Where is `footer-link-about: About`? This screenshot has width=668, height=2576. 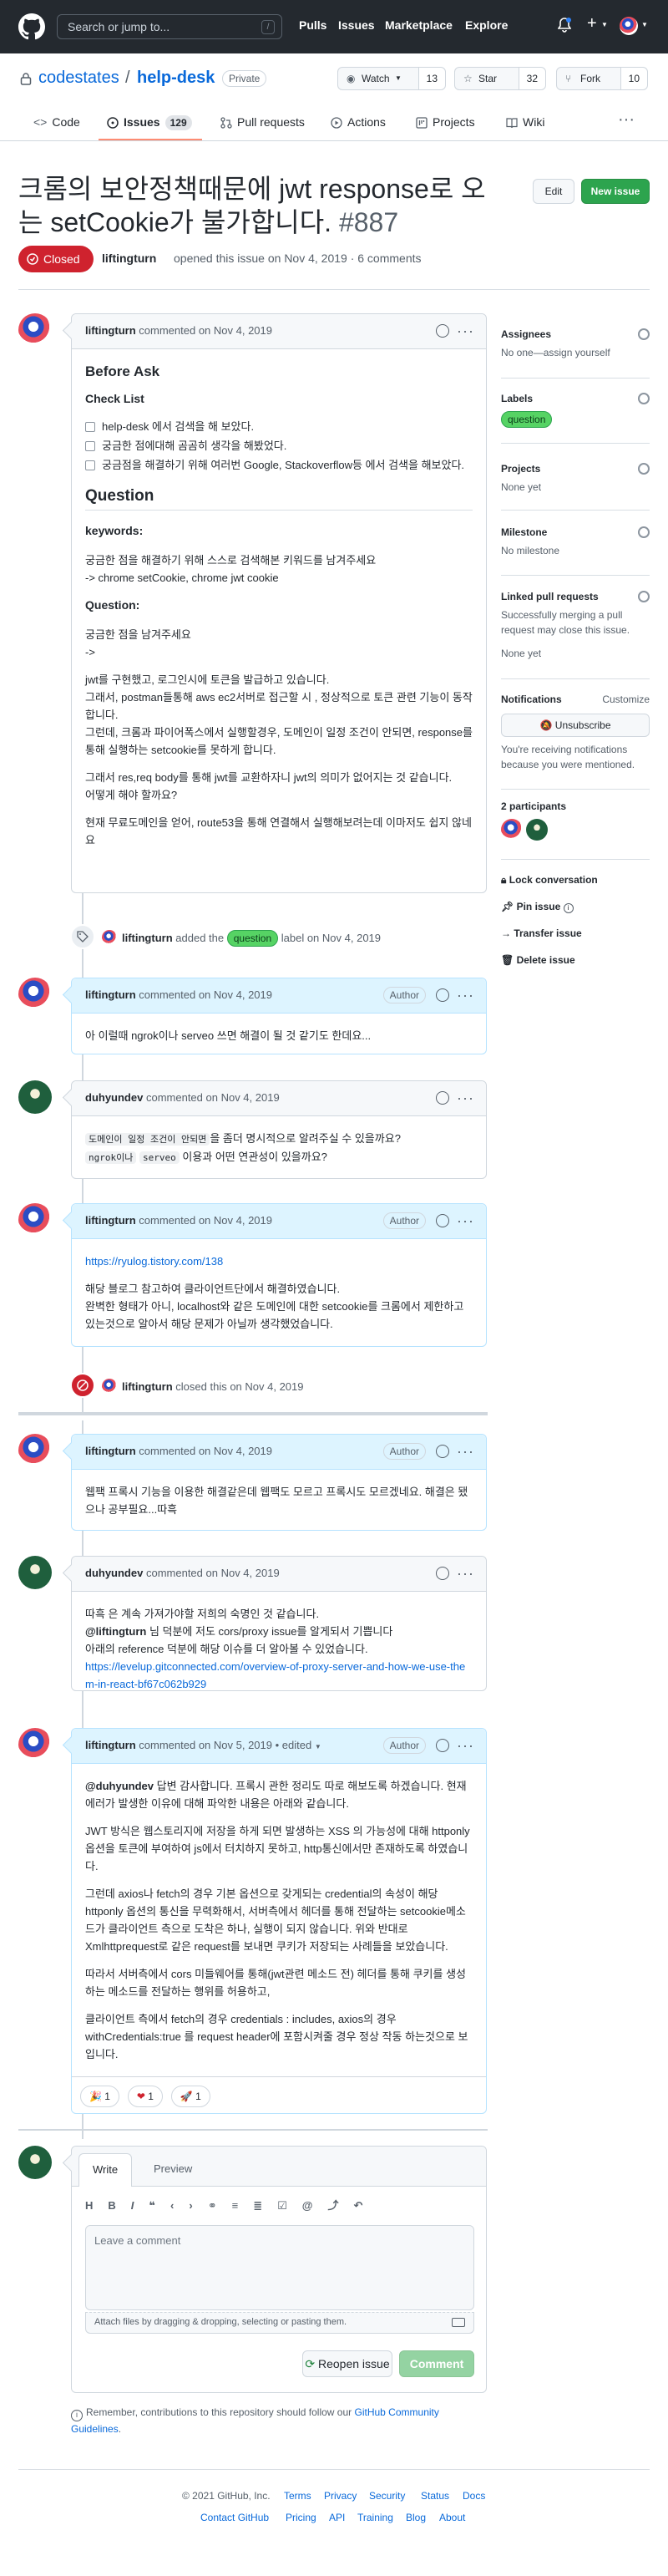
footer-link-about: About is located at coordinates (452, 2517).